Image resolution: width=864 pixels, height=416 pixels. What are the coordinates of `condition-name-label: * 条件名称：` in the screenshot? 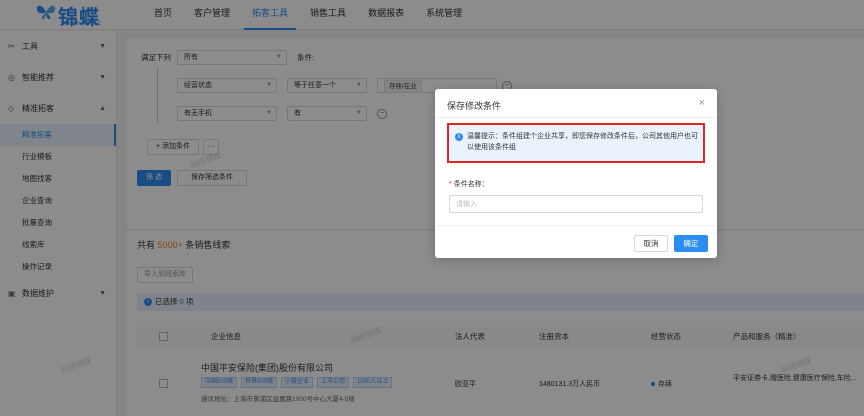 It's located at (469, 184).